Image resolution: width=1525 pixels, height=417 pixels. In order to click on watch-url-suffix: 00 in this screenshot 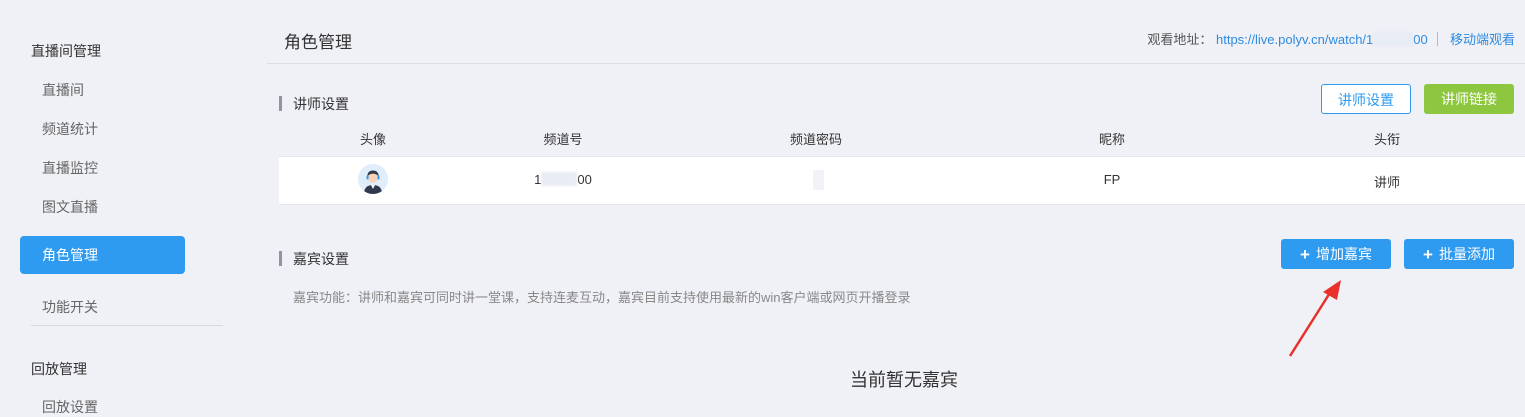, I will do `click(1420, 39)`.